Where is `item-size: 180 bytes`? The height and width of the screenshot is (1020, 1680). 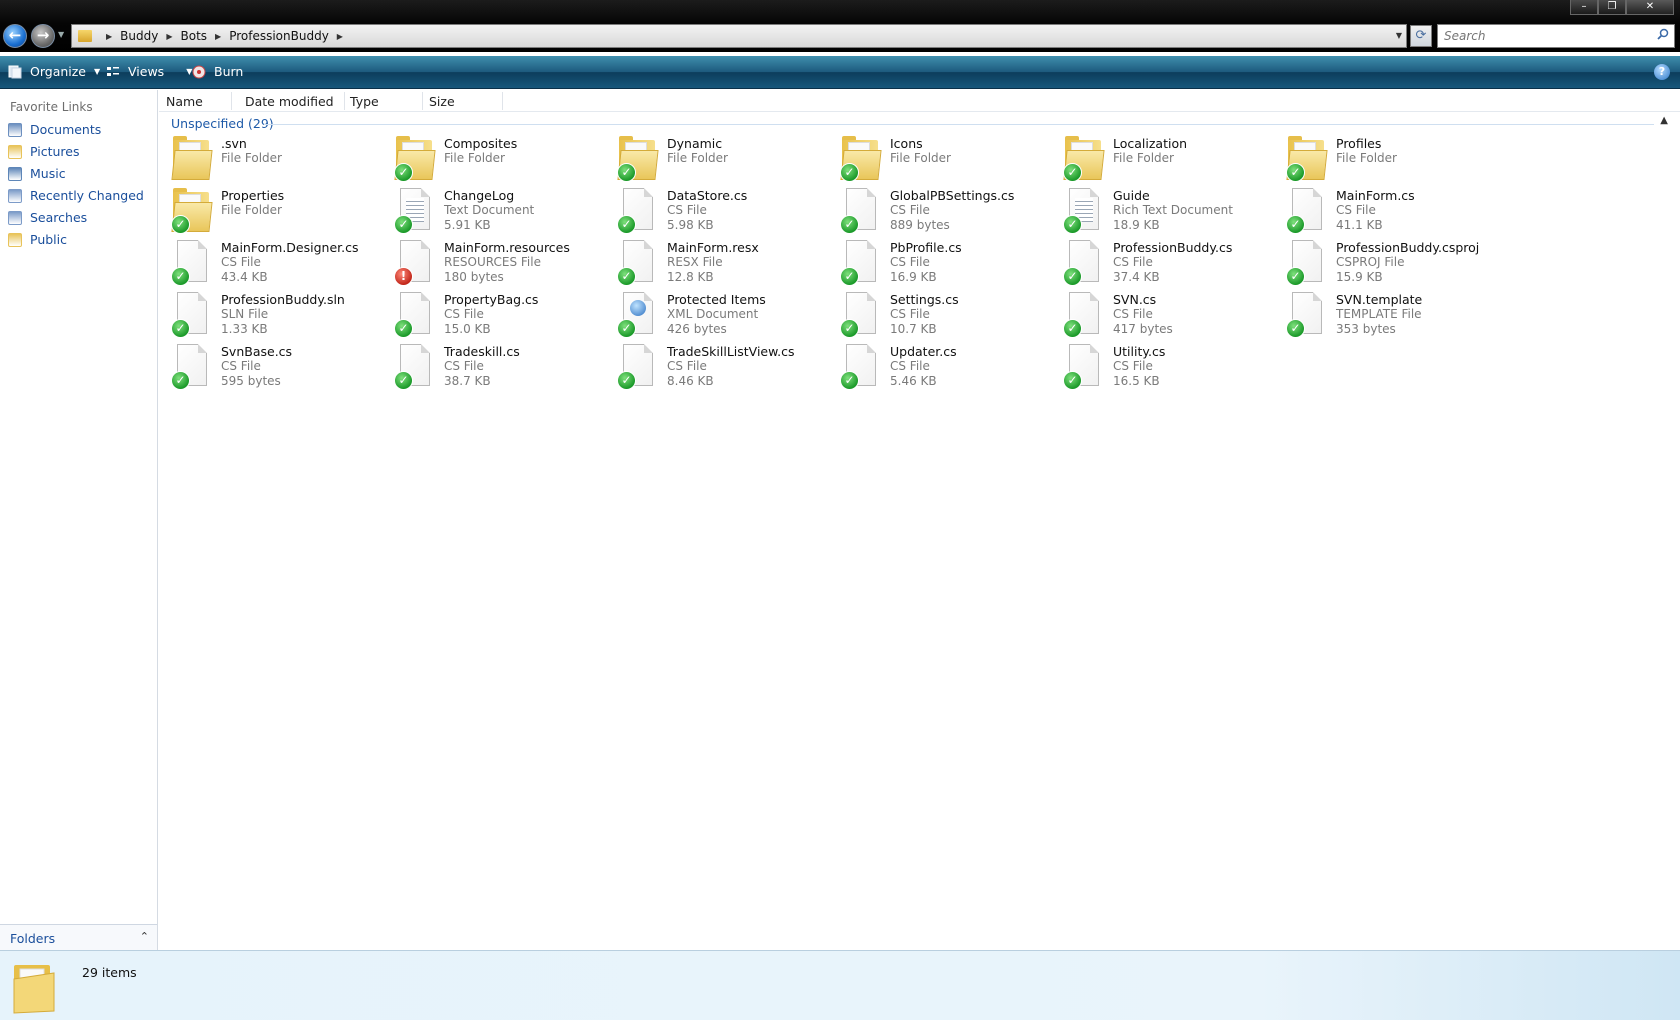
item-size: 180 bytes is located at coordinates (474, 277).